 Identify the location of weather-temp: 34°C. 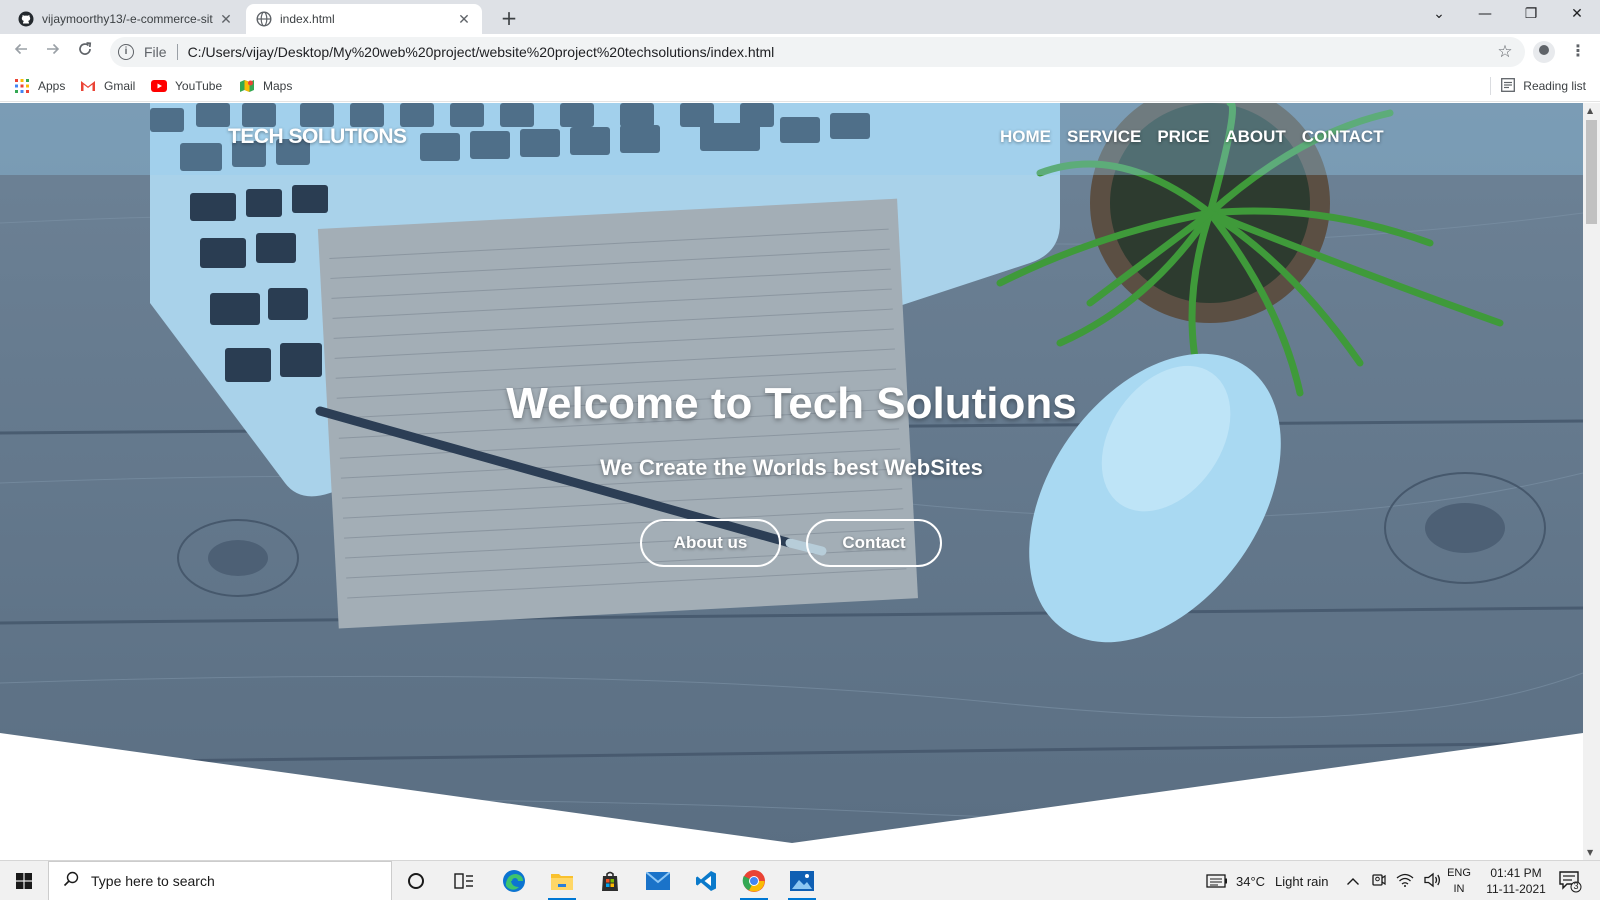
(1251, 881).